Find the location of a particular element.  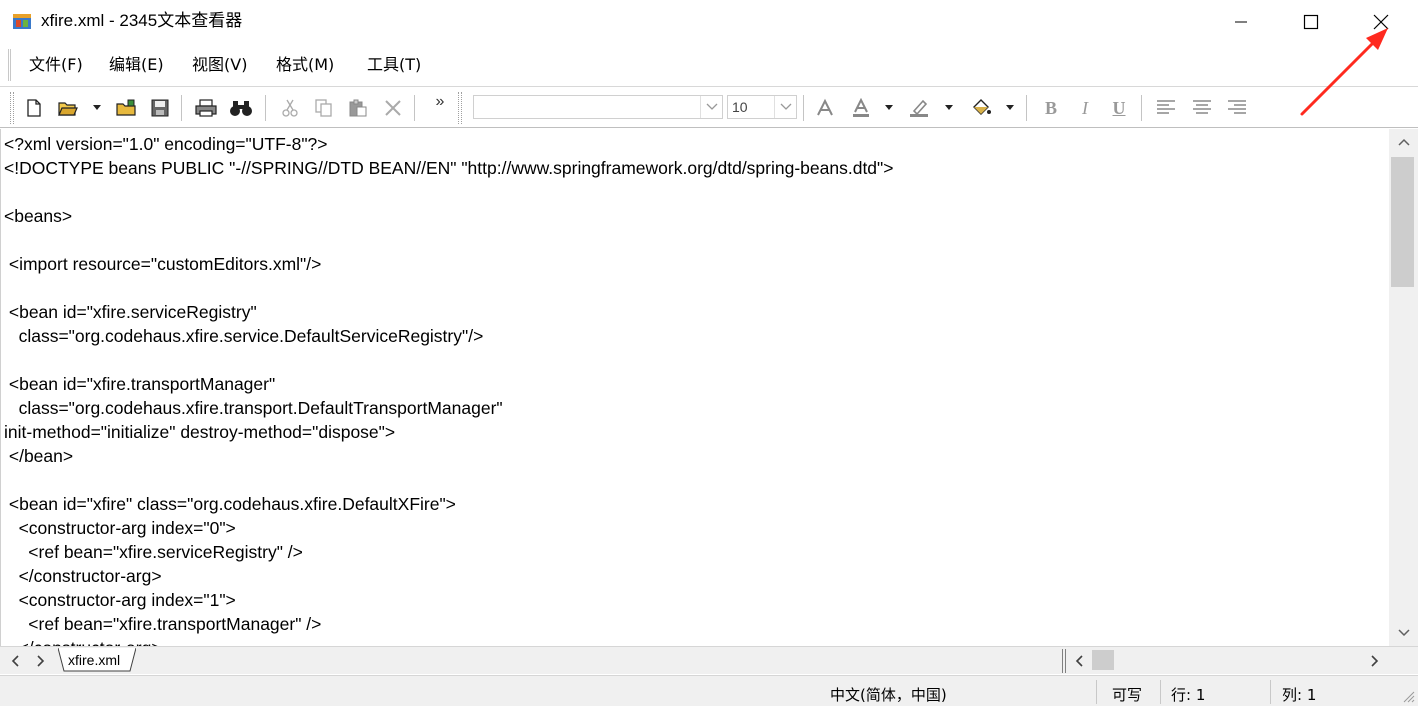

close-button is located at coordinates (1381, 21).